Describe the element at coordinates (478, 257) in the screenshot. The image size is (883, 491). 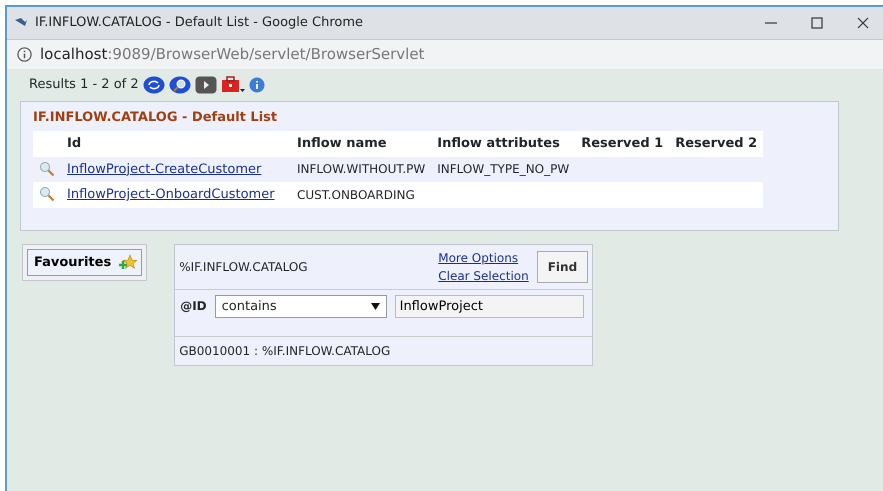
I see `option-link: More Options` at that location.